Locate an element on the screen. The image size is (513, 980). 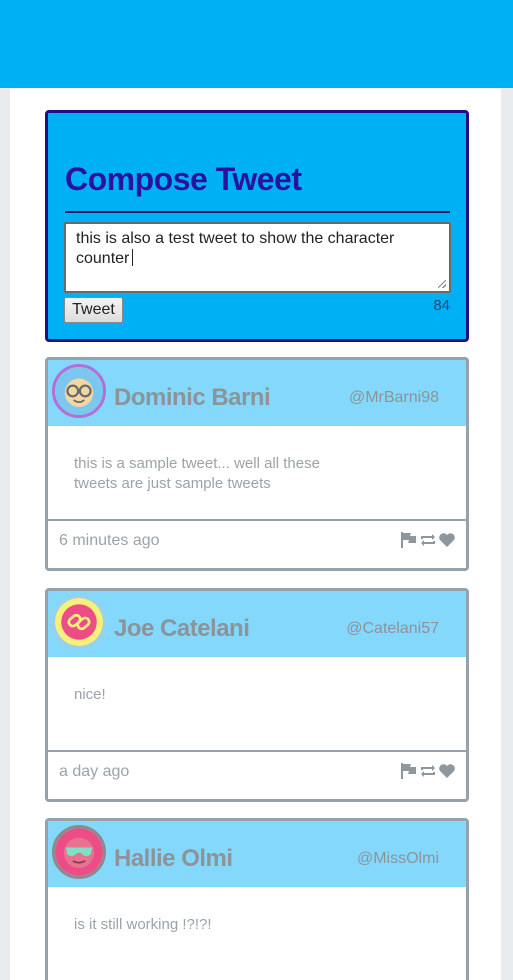
author-name: Dominic Barni is located at coordinates (192, 398).